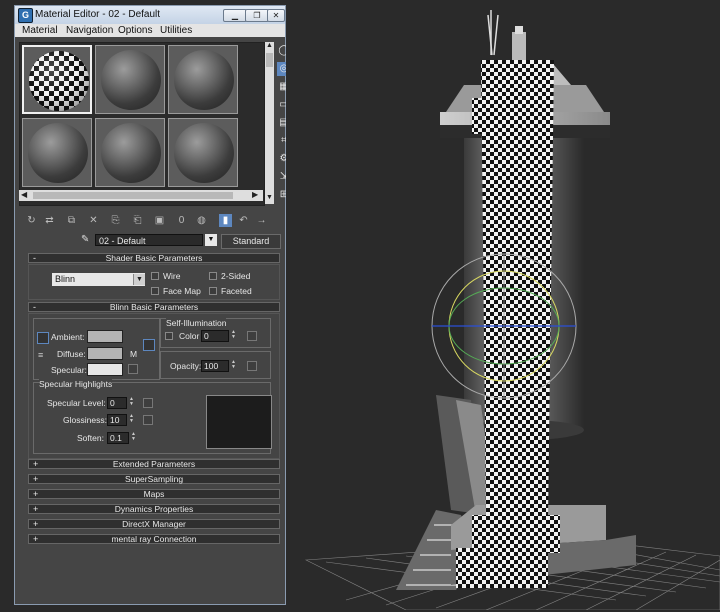  Describe the element at coordinates (255, 194) in the screenshot. I see `scroll-right-icon: ▶` at that location.